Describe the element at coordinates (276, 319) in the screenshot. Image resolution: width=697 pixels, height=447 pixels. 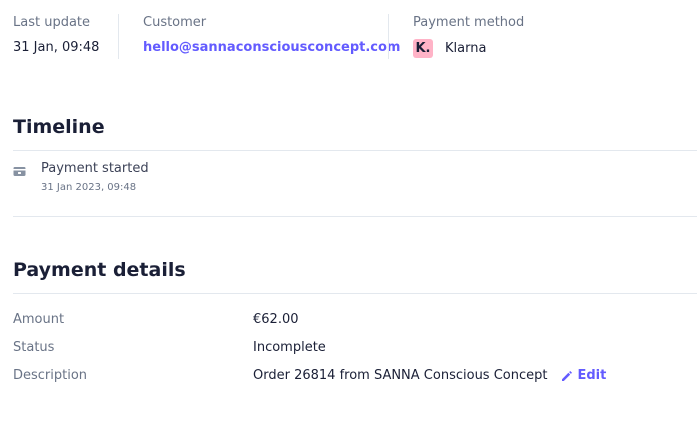
I see `amount-value: €62.00` at that location.